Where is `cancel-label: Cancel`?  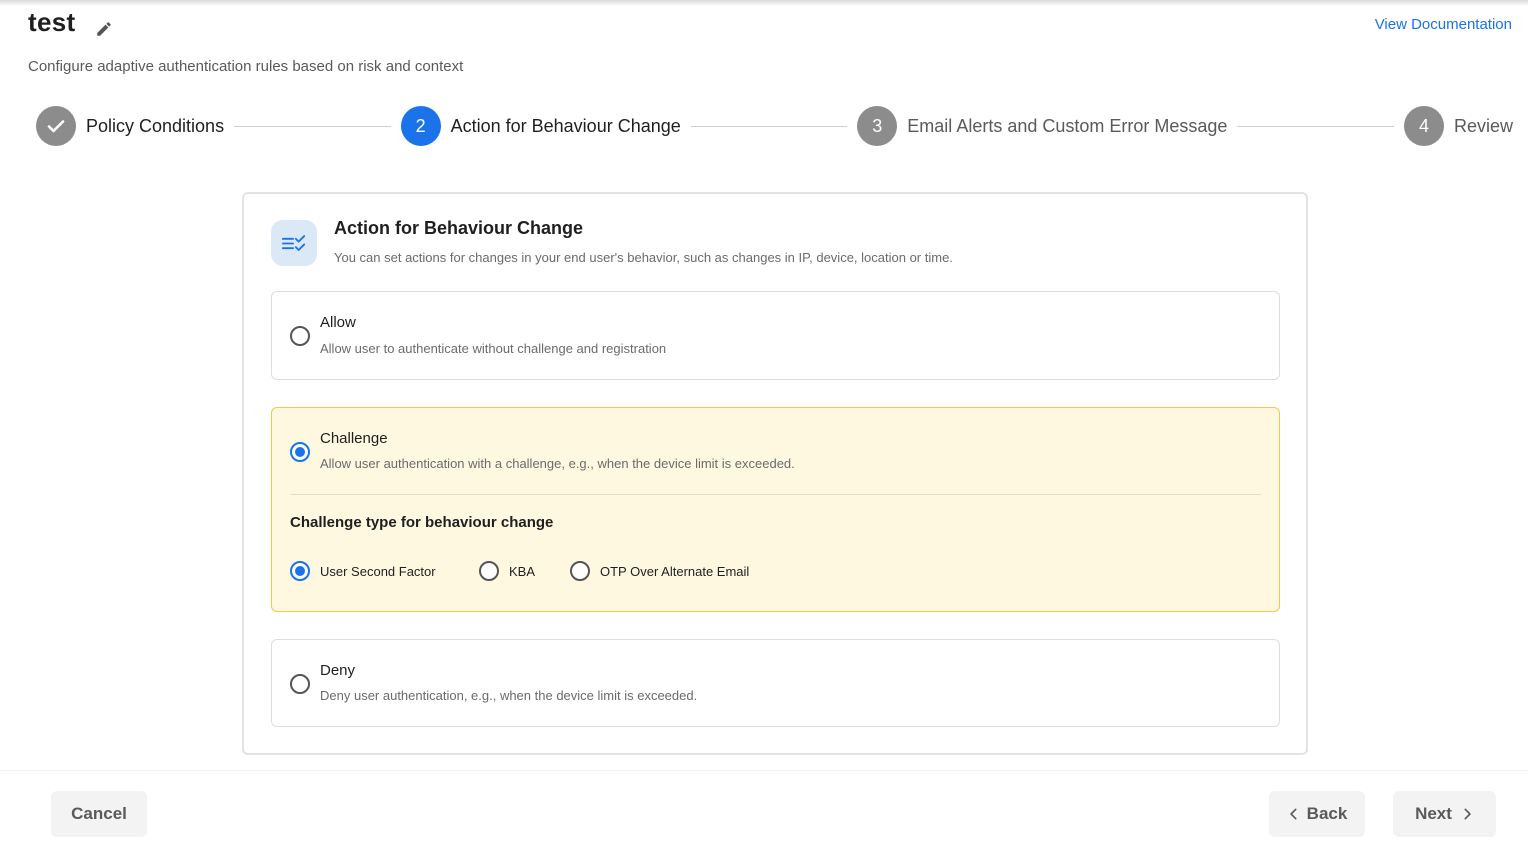
cancel-label: Cancel is located at coordinates (99, 813).